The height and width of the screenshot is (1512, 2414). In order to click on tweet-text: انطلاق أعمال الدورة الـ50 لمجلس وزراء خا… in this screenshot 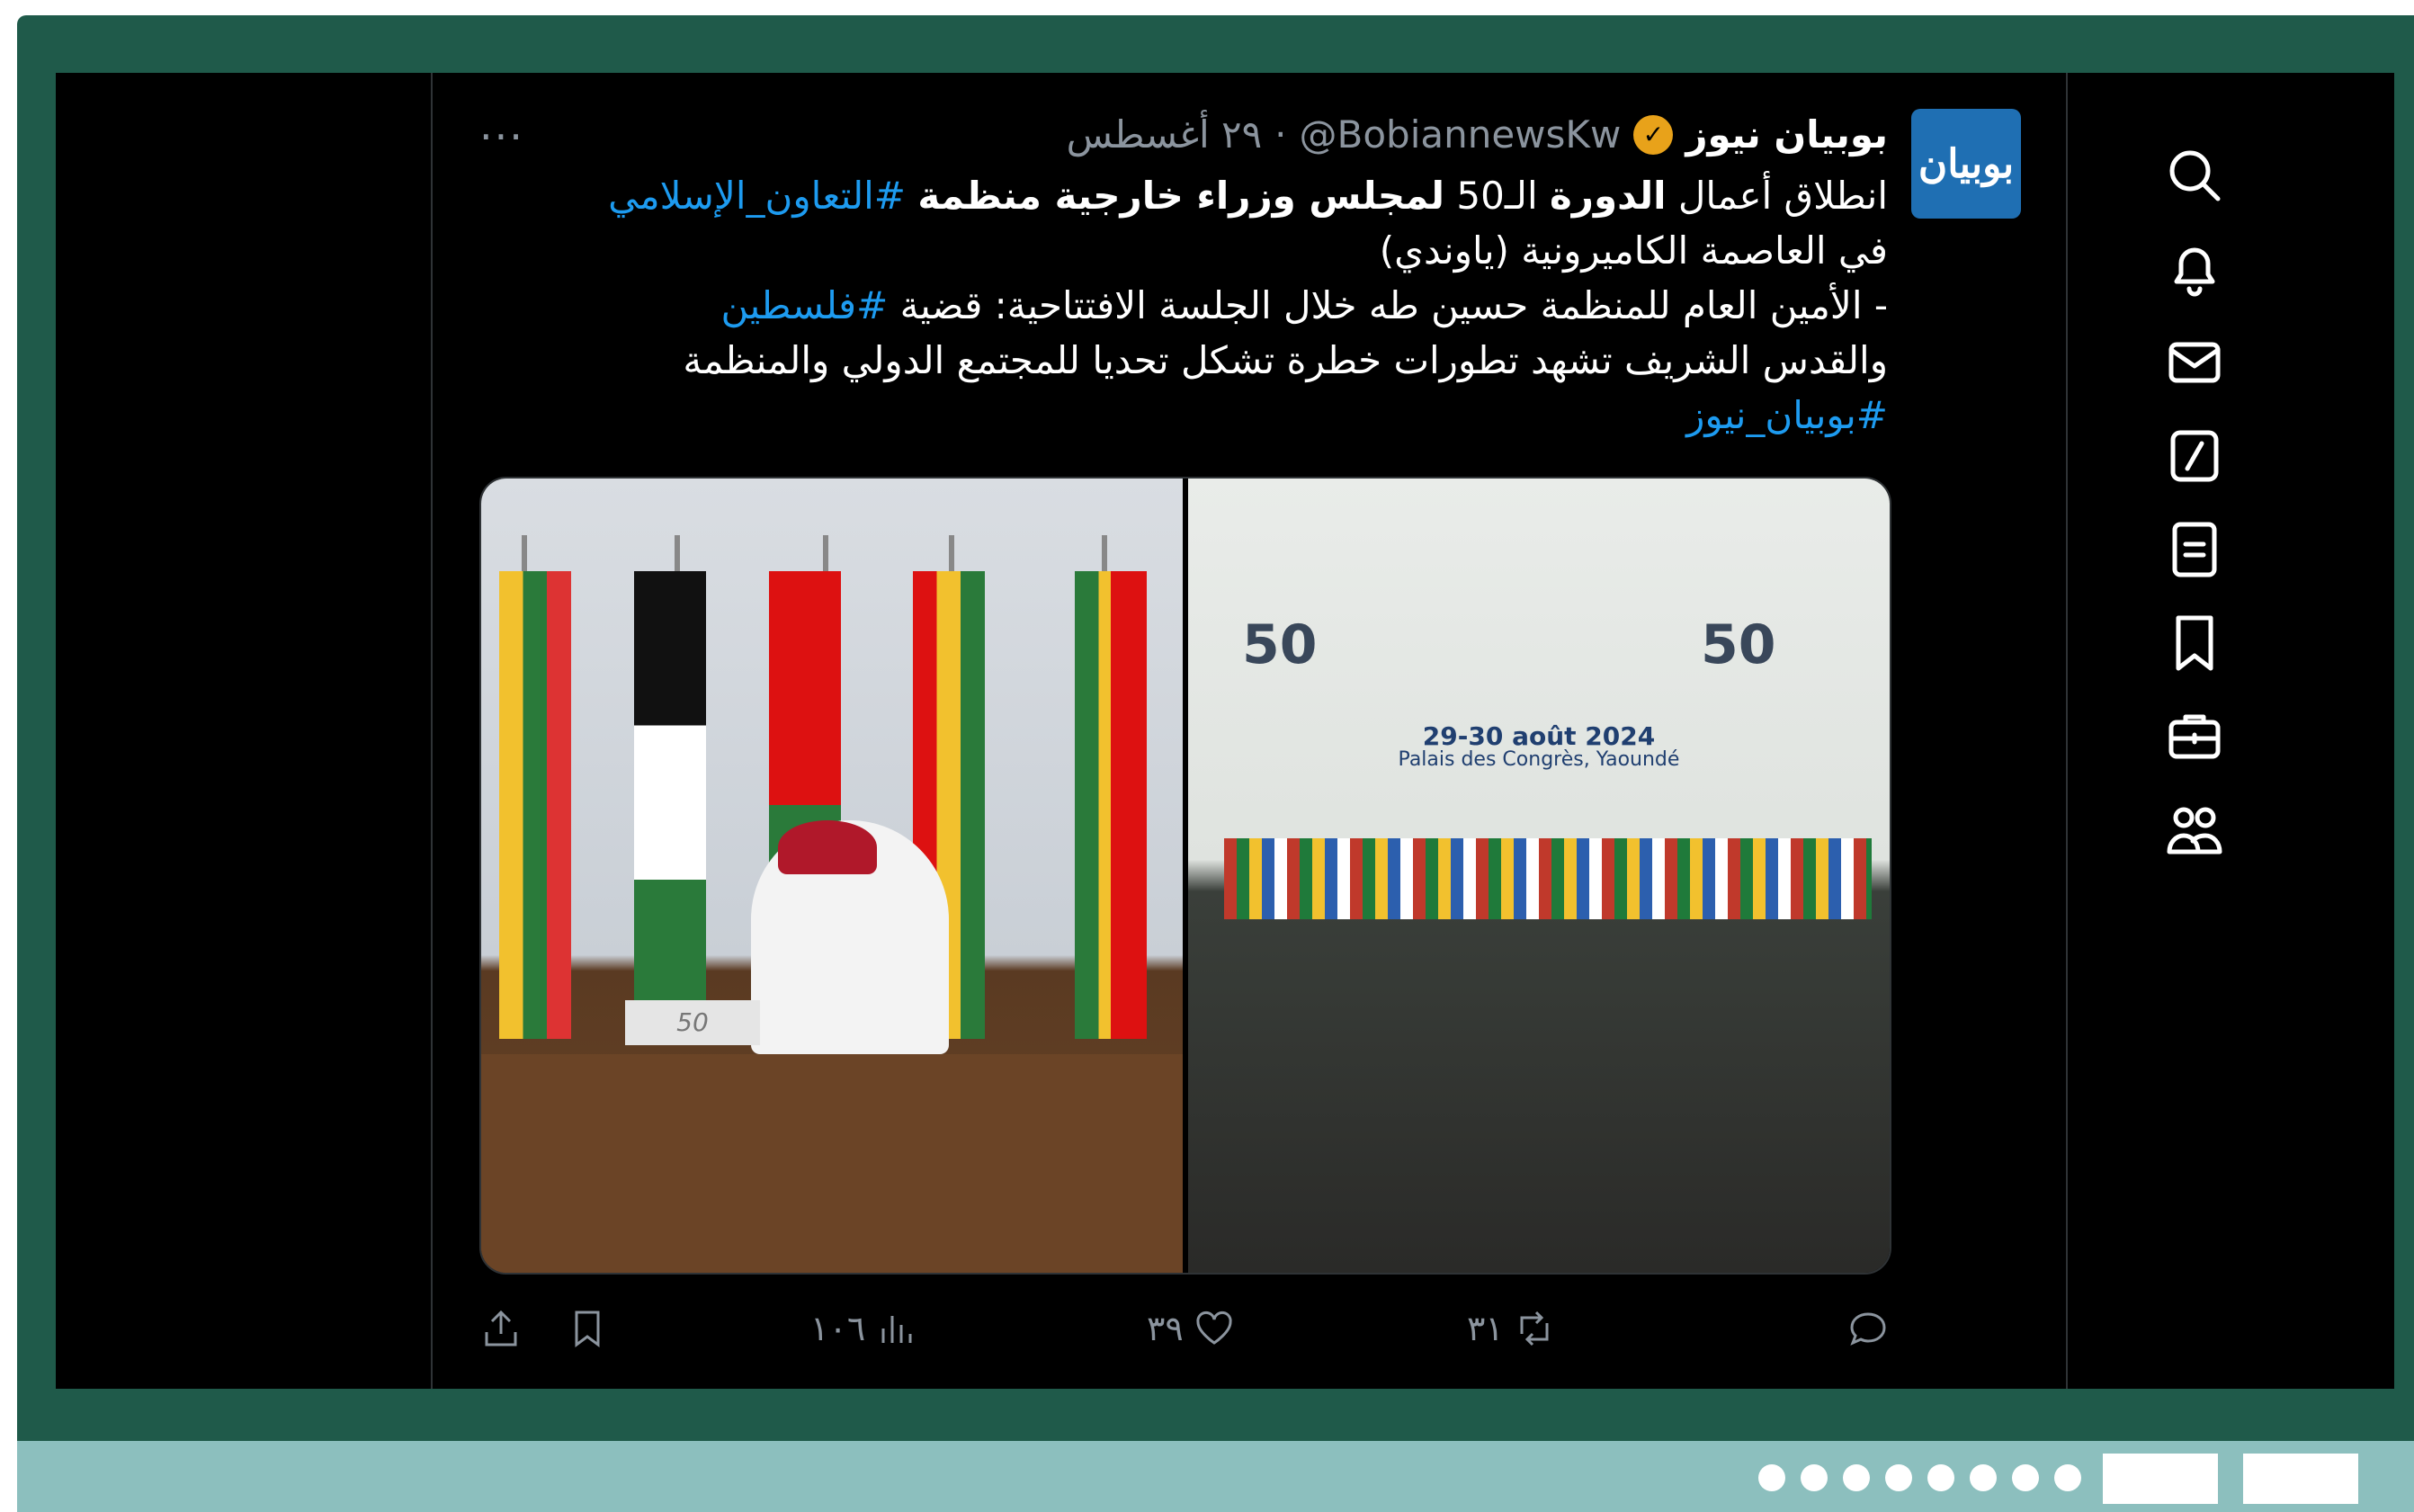, I will do `click(1168, 305)`.